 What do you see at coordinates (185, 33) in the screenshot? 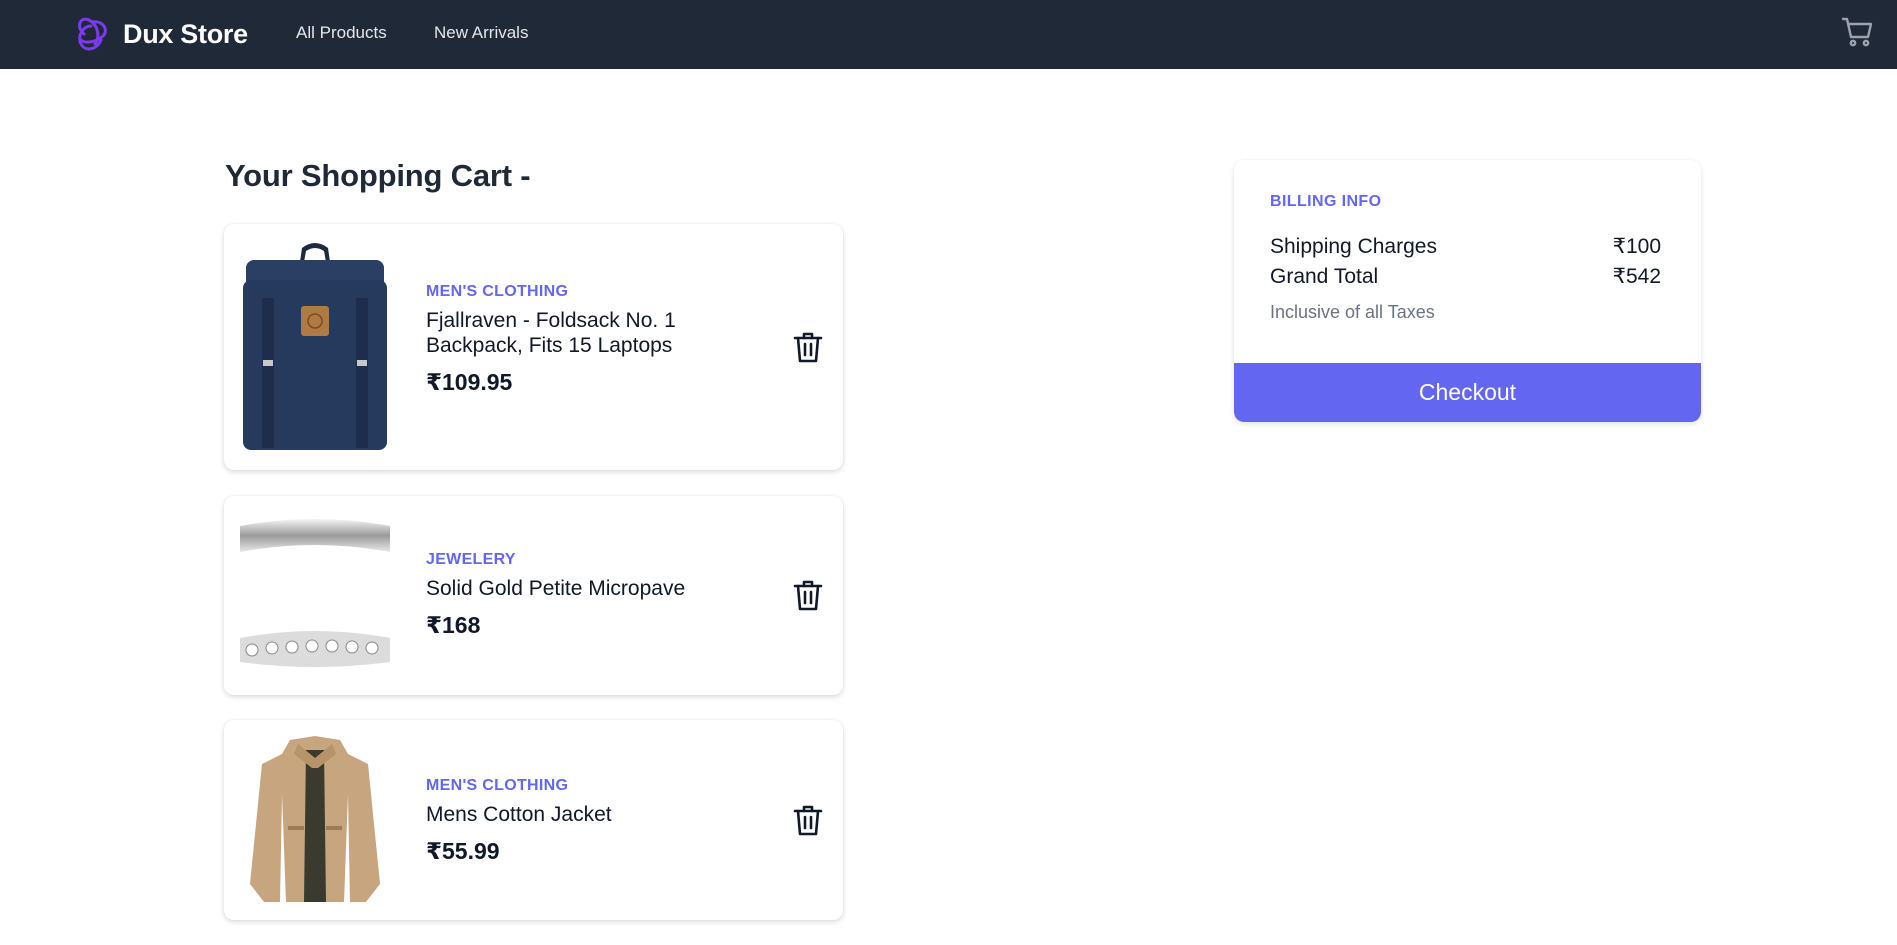
I see `brand-name: Dux Store` at bounding box center [185, 33].